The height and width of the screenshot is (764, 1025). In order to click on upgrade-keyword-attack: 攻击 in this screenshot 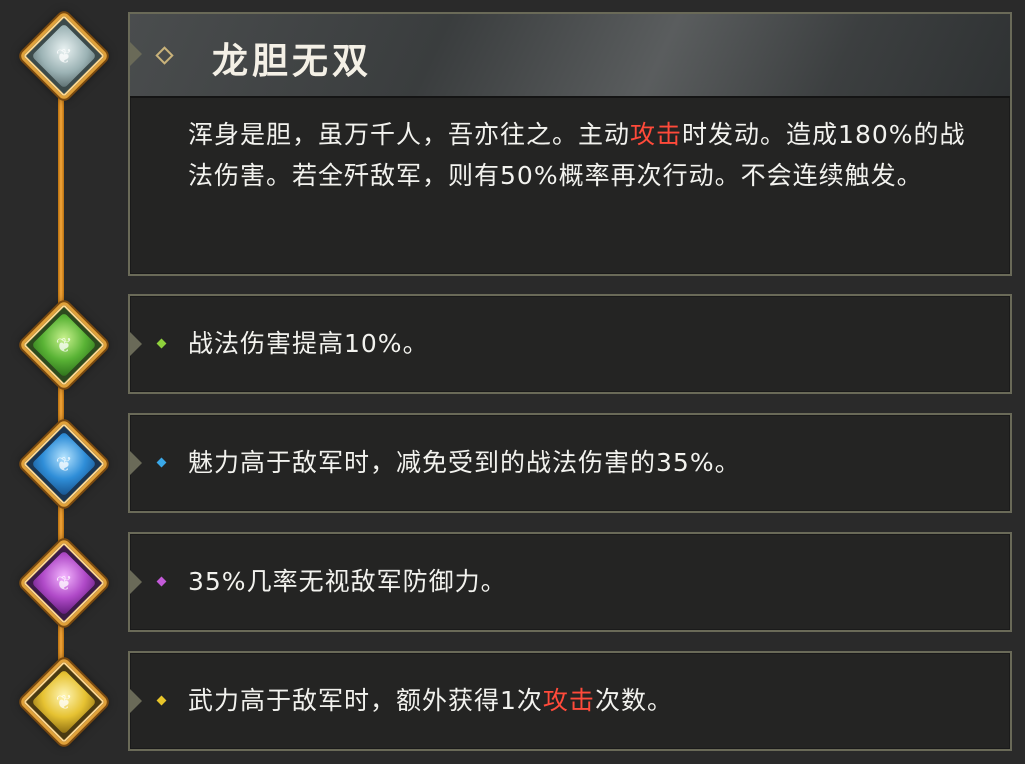, I will do `click(568, 700)`.